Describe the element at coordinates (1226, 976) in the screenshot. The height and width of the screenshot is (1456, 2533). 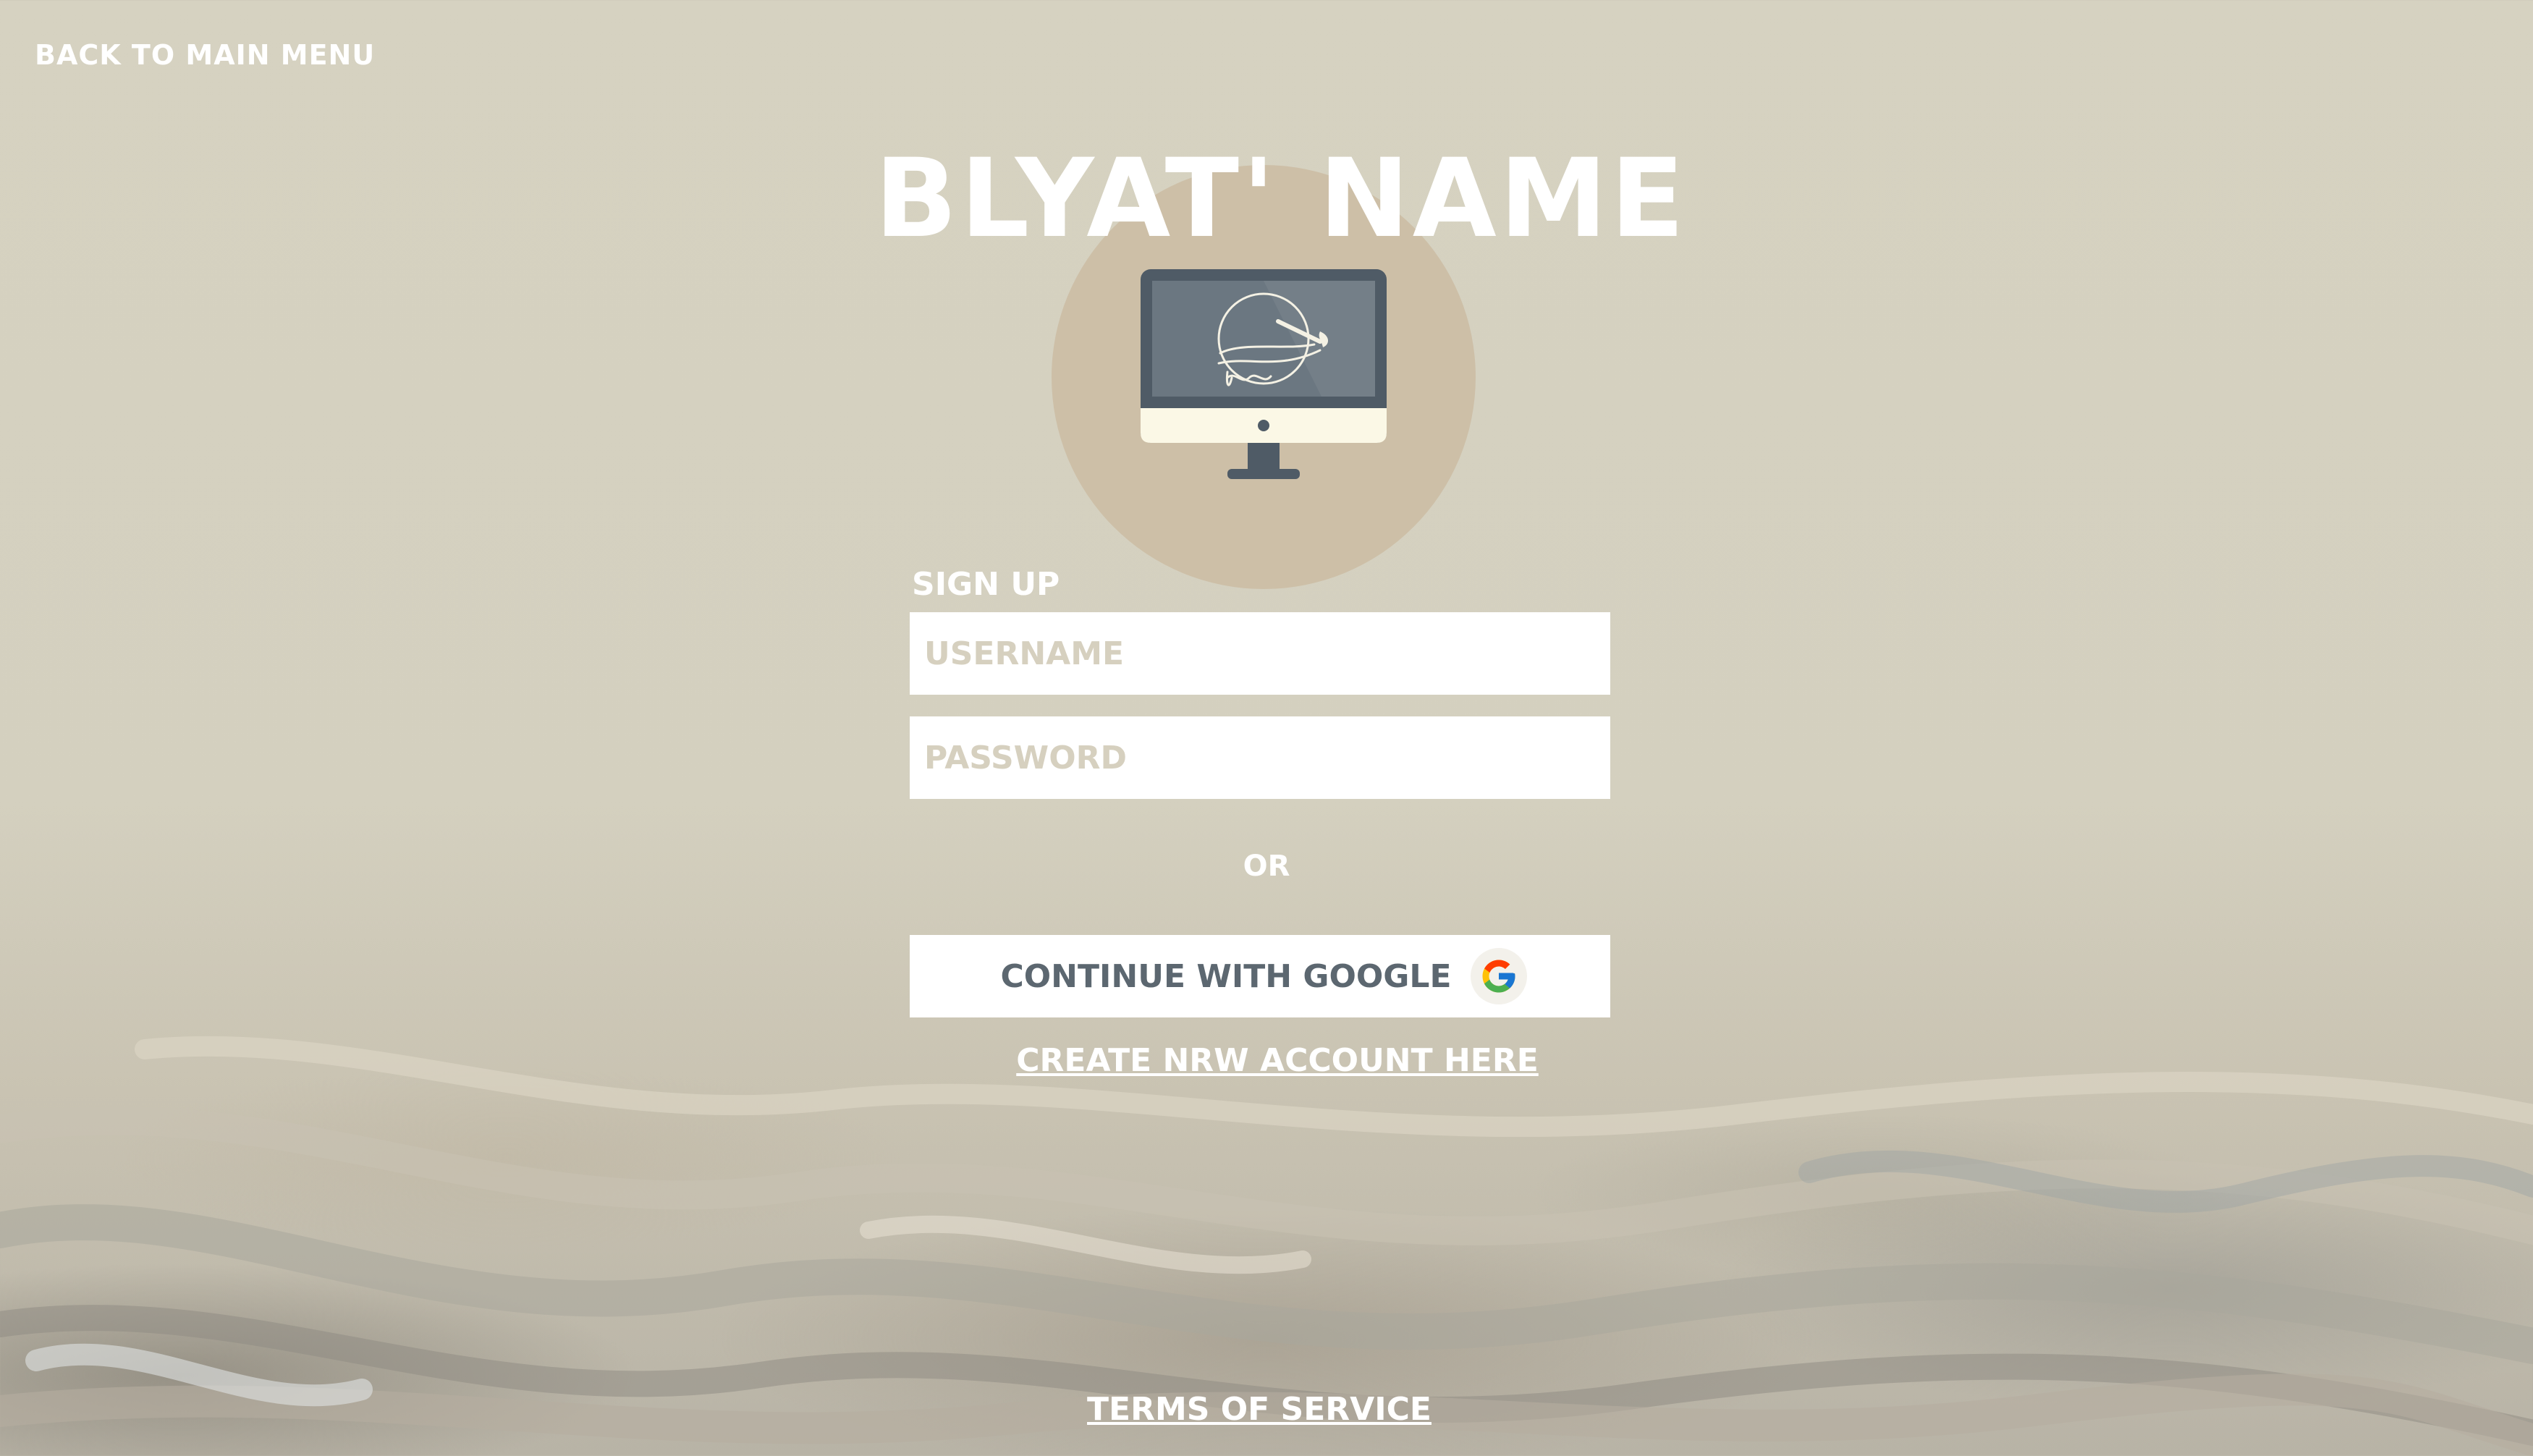
I see `google-button-label: CONTINUE WITH GOOGLE` at that location.